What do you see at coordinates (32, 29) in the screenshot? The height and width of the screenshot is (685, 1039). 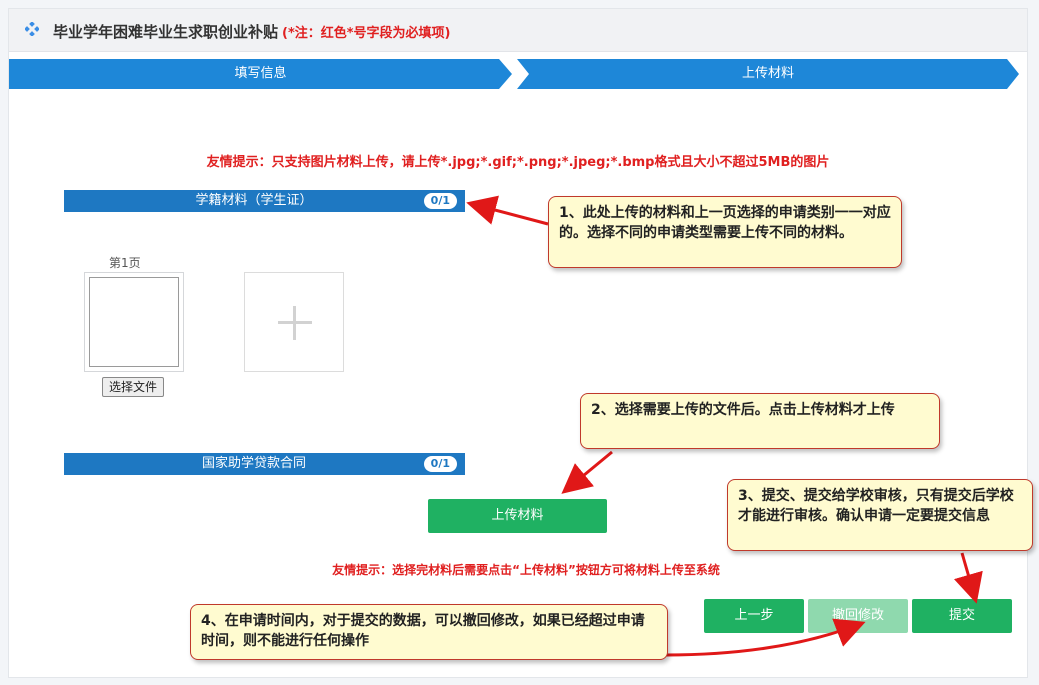 I see `diamond-icon` at bounding box center [32, 29].